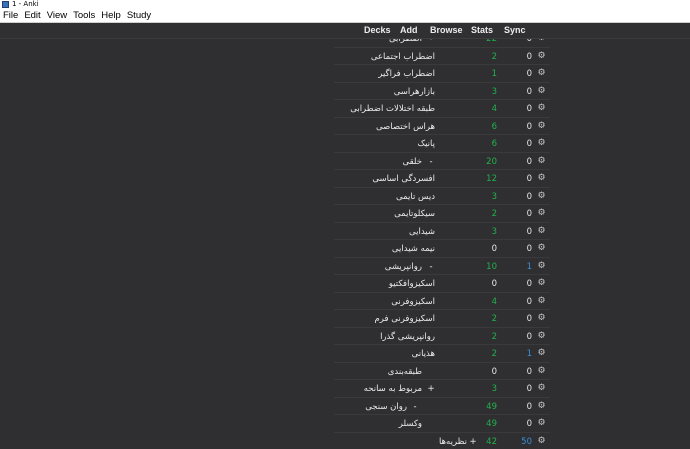  I want to click on deck-name-link: اسکیزوفرنی فرم, so click(405, 318).